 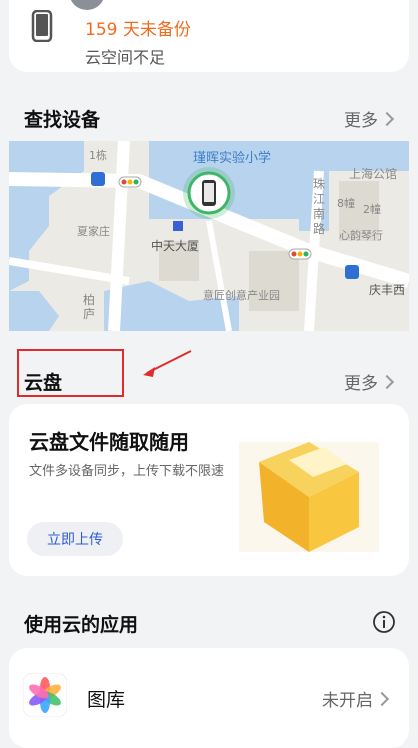 What do you see at coordinates (45, 696) in the screenshot?
I see `gallery-app-icon` at bounding box center [45, 696].